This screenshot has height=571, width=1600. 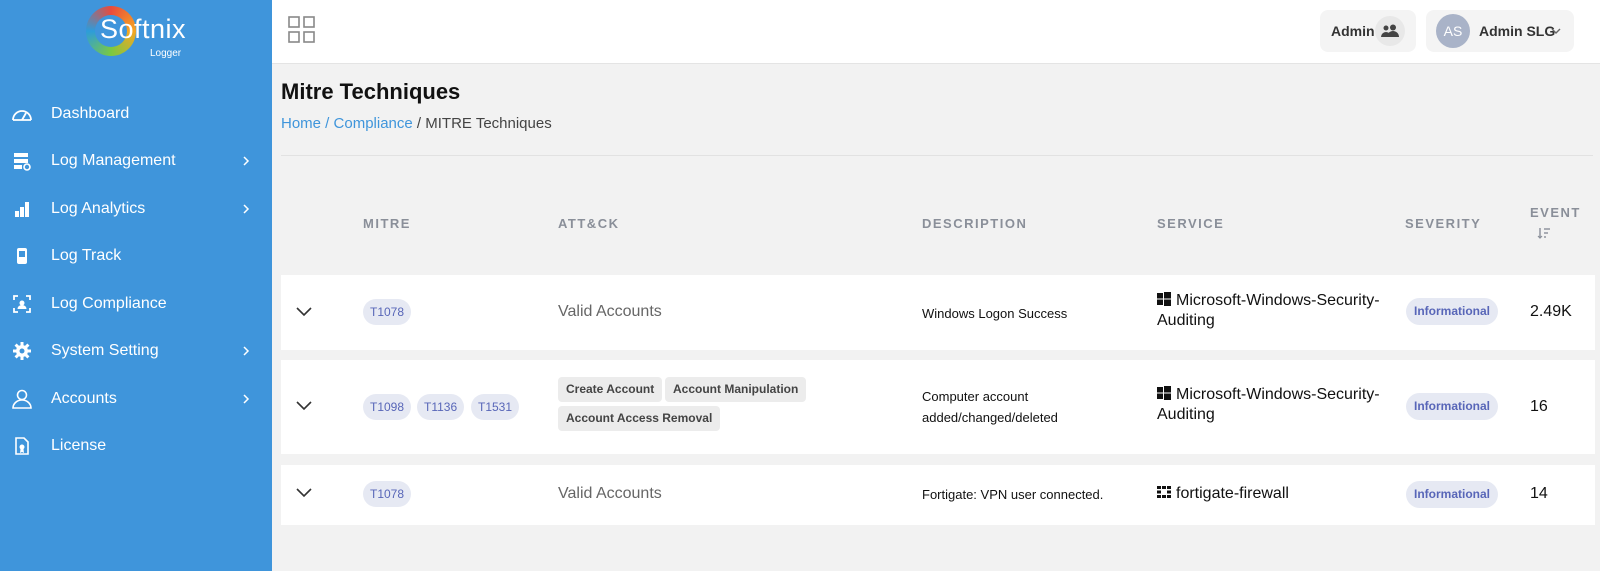 What do you see at coordinates (136, 447) in the screenshot?
I see `sidebar-item-license: License` at bounding box center [136, 447].